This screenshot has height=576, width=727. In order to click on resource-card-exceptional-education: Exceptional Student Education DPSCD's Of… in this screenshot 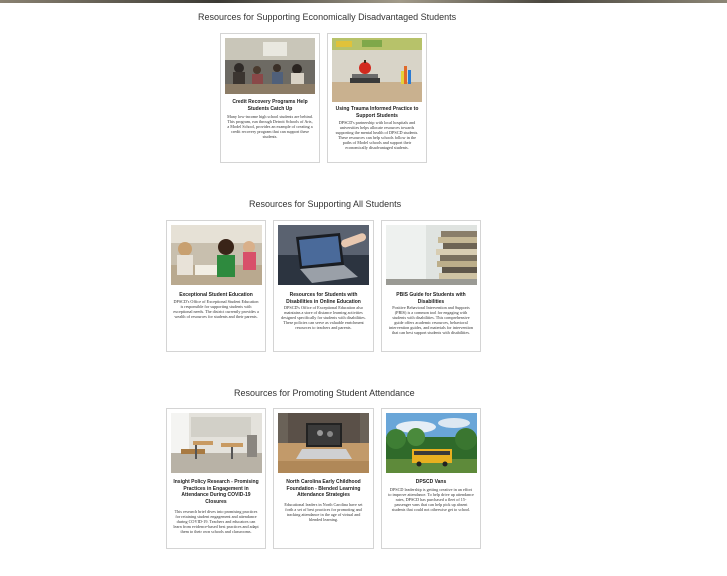, I will do `click(216, 286)`.